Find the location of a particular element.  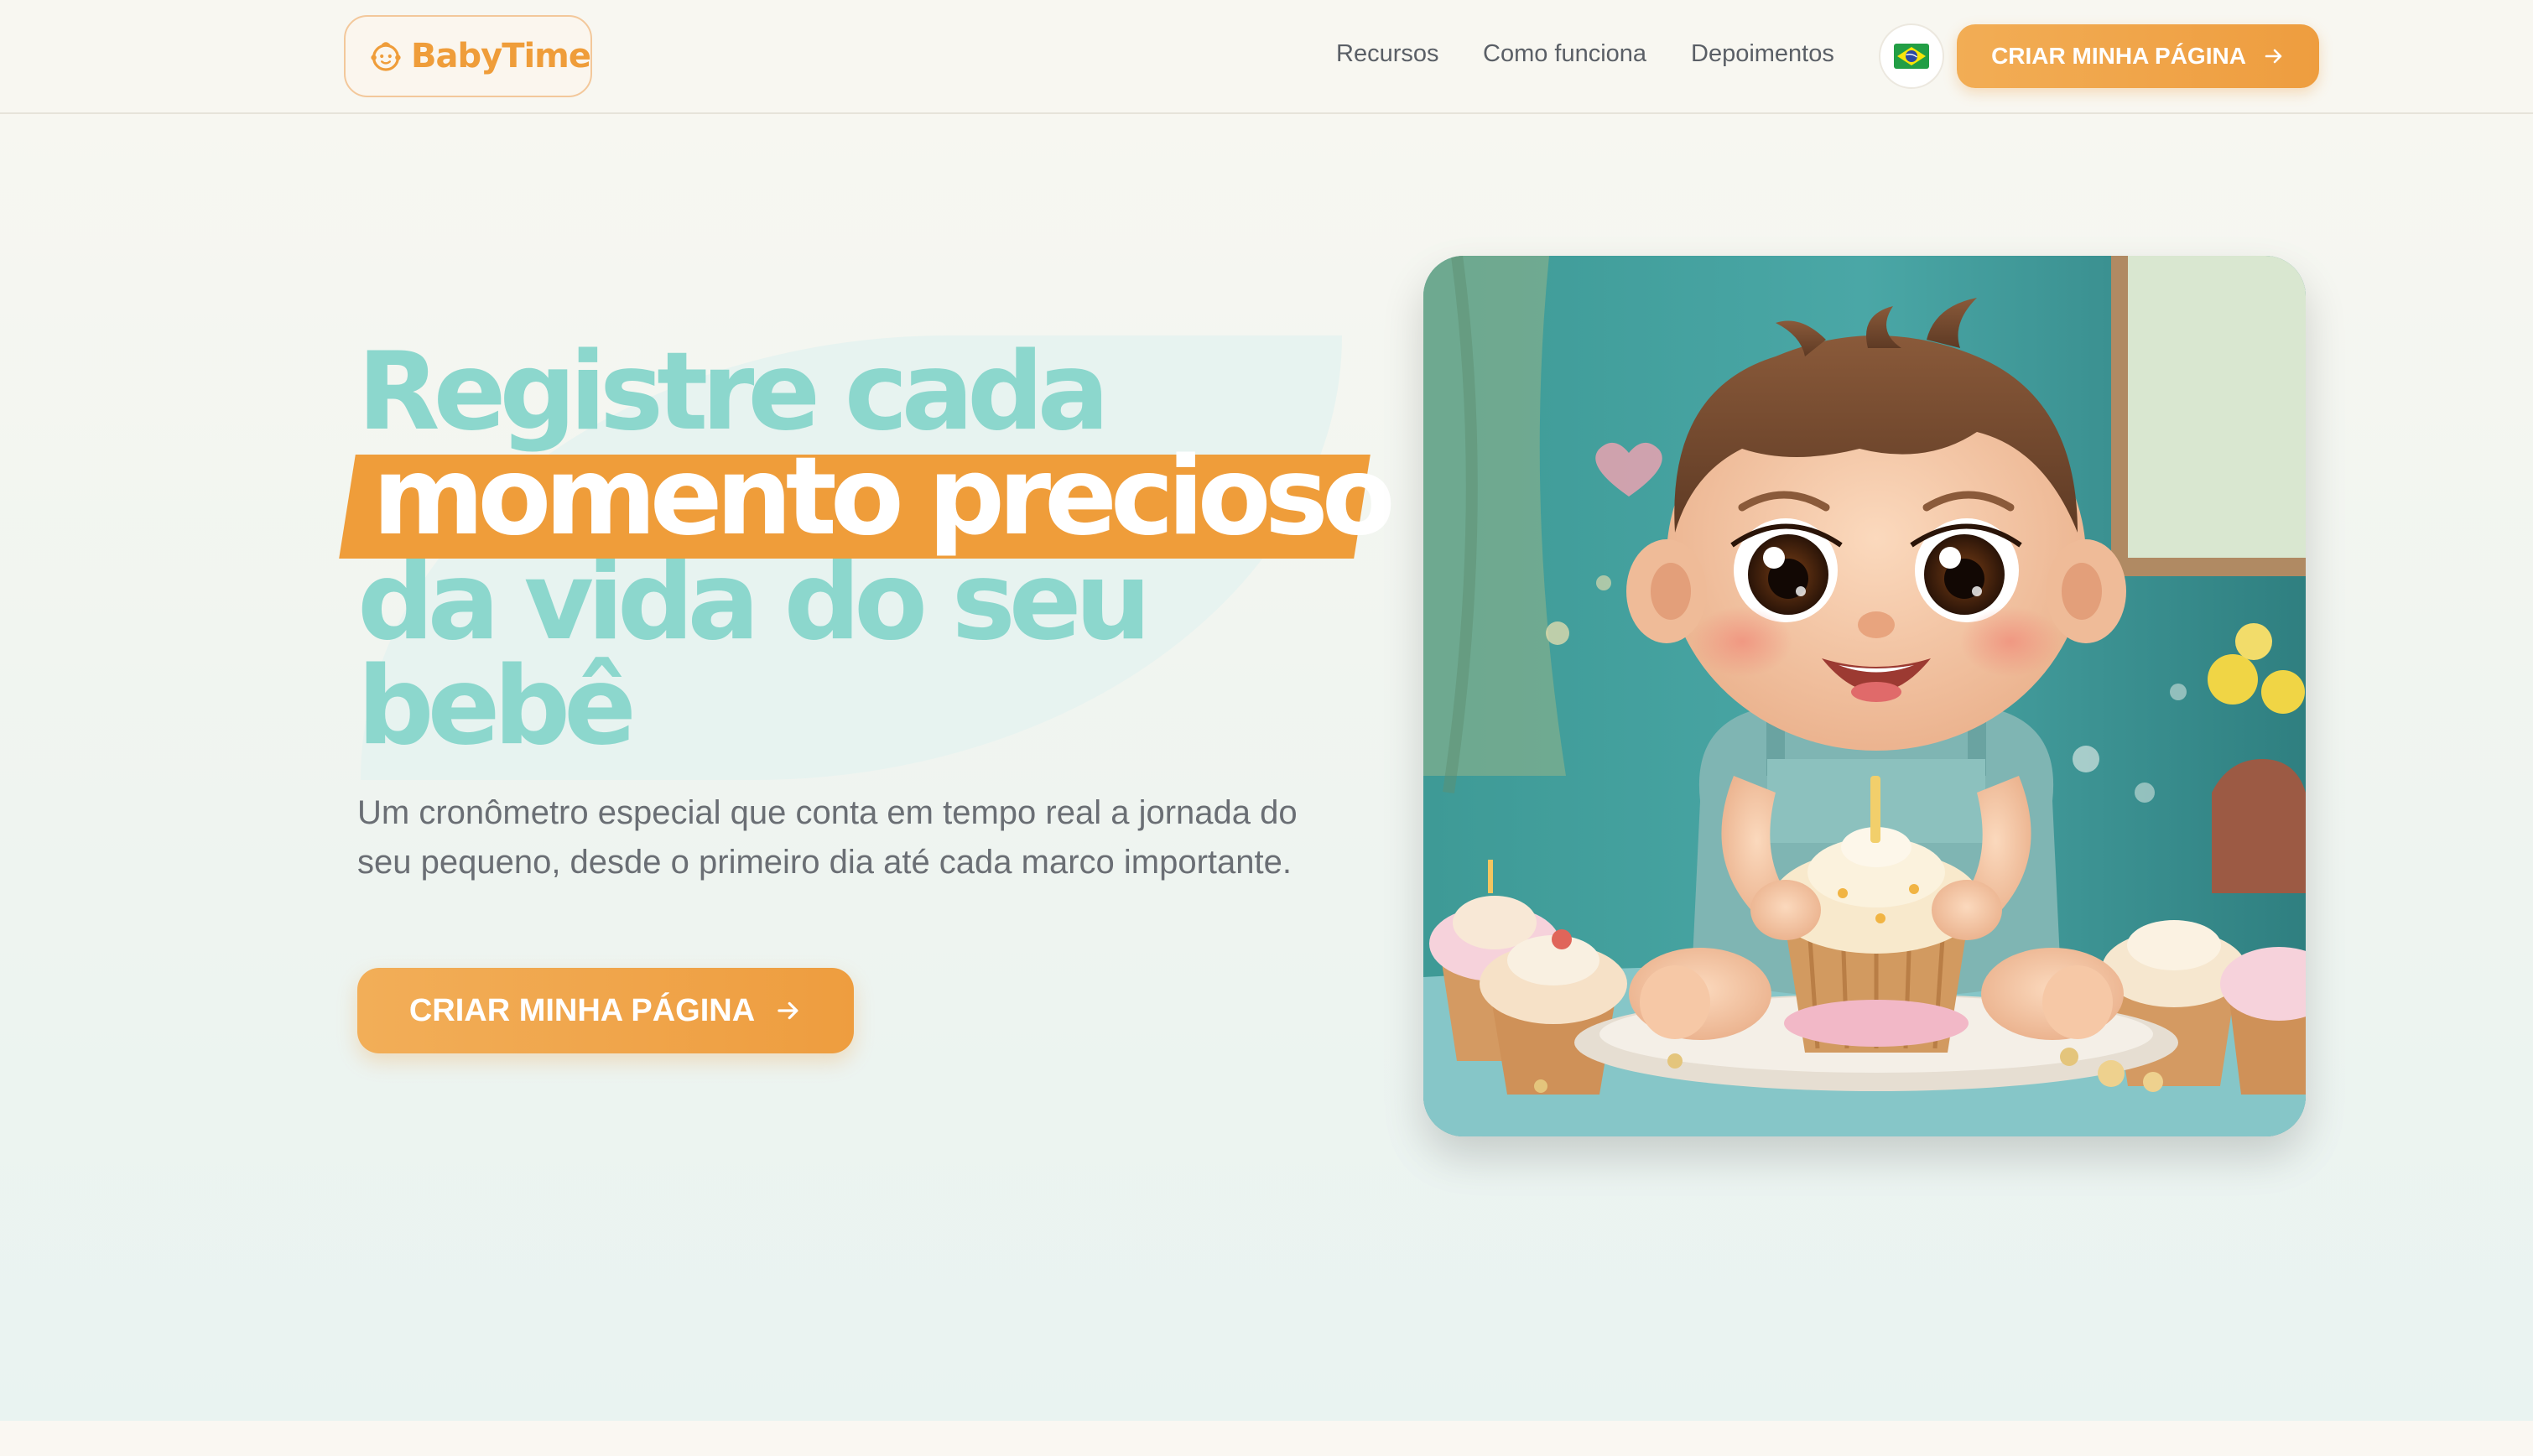

nav-link-recursos: Recursos is located at coordinates (1387, 54).